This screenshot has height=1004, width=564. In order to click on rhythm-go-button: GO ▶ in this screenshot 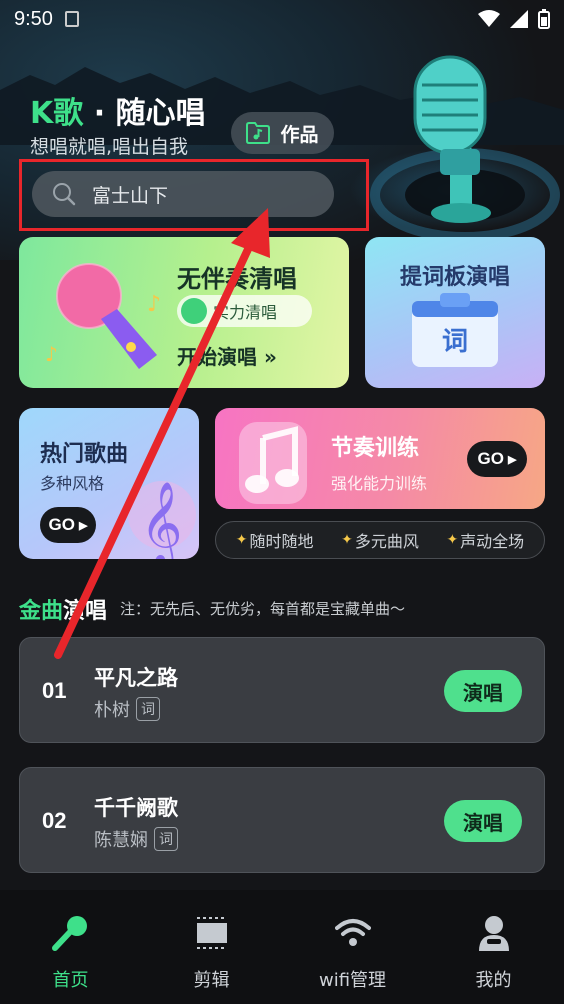, I will do `click(497, 459)`.